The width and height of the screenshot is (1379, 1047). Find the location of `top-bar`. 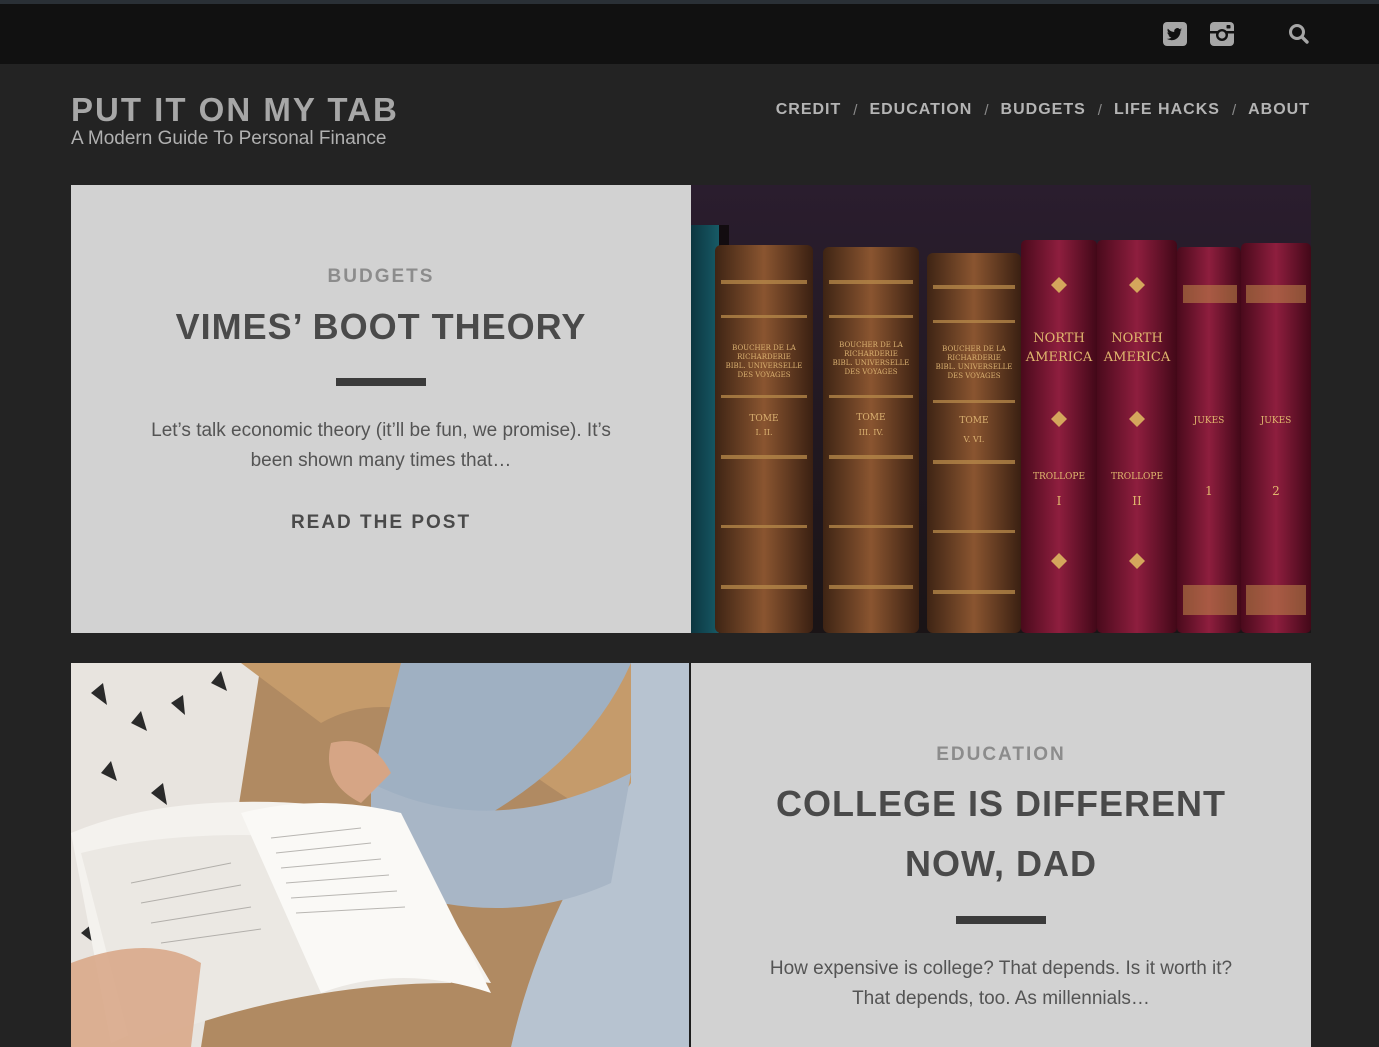

top-bar is located at coordinates (689, 34).